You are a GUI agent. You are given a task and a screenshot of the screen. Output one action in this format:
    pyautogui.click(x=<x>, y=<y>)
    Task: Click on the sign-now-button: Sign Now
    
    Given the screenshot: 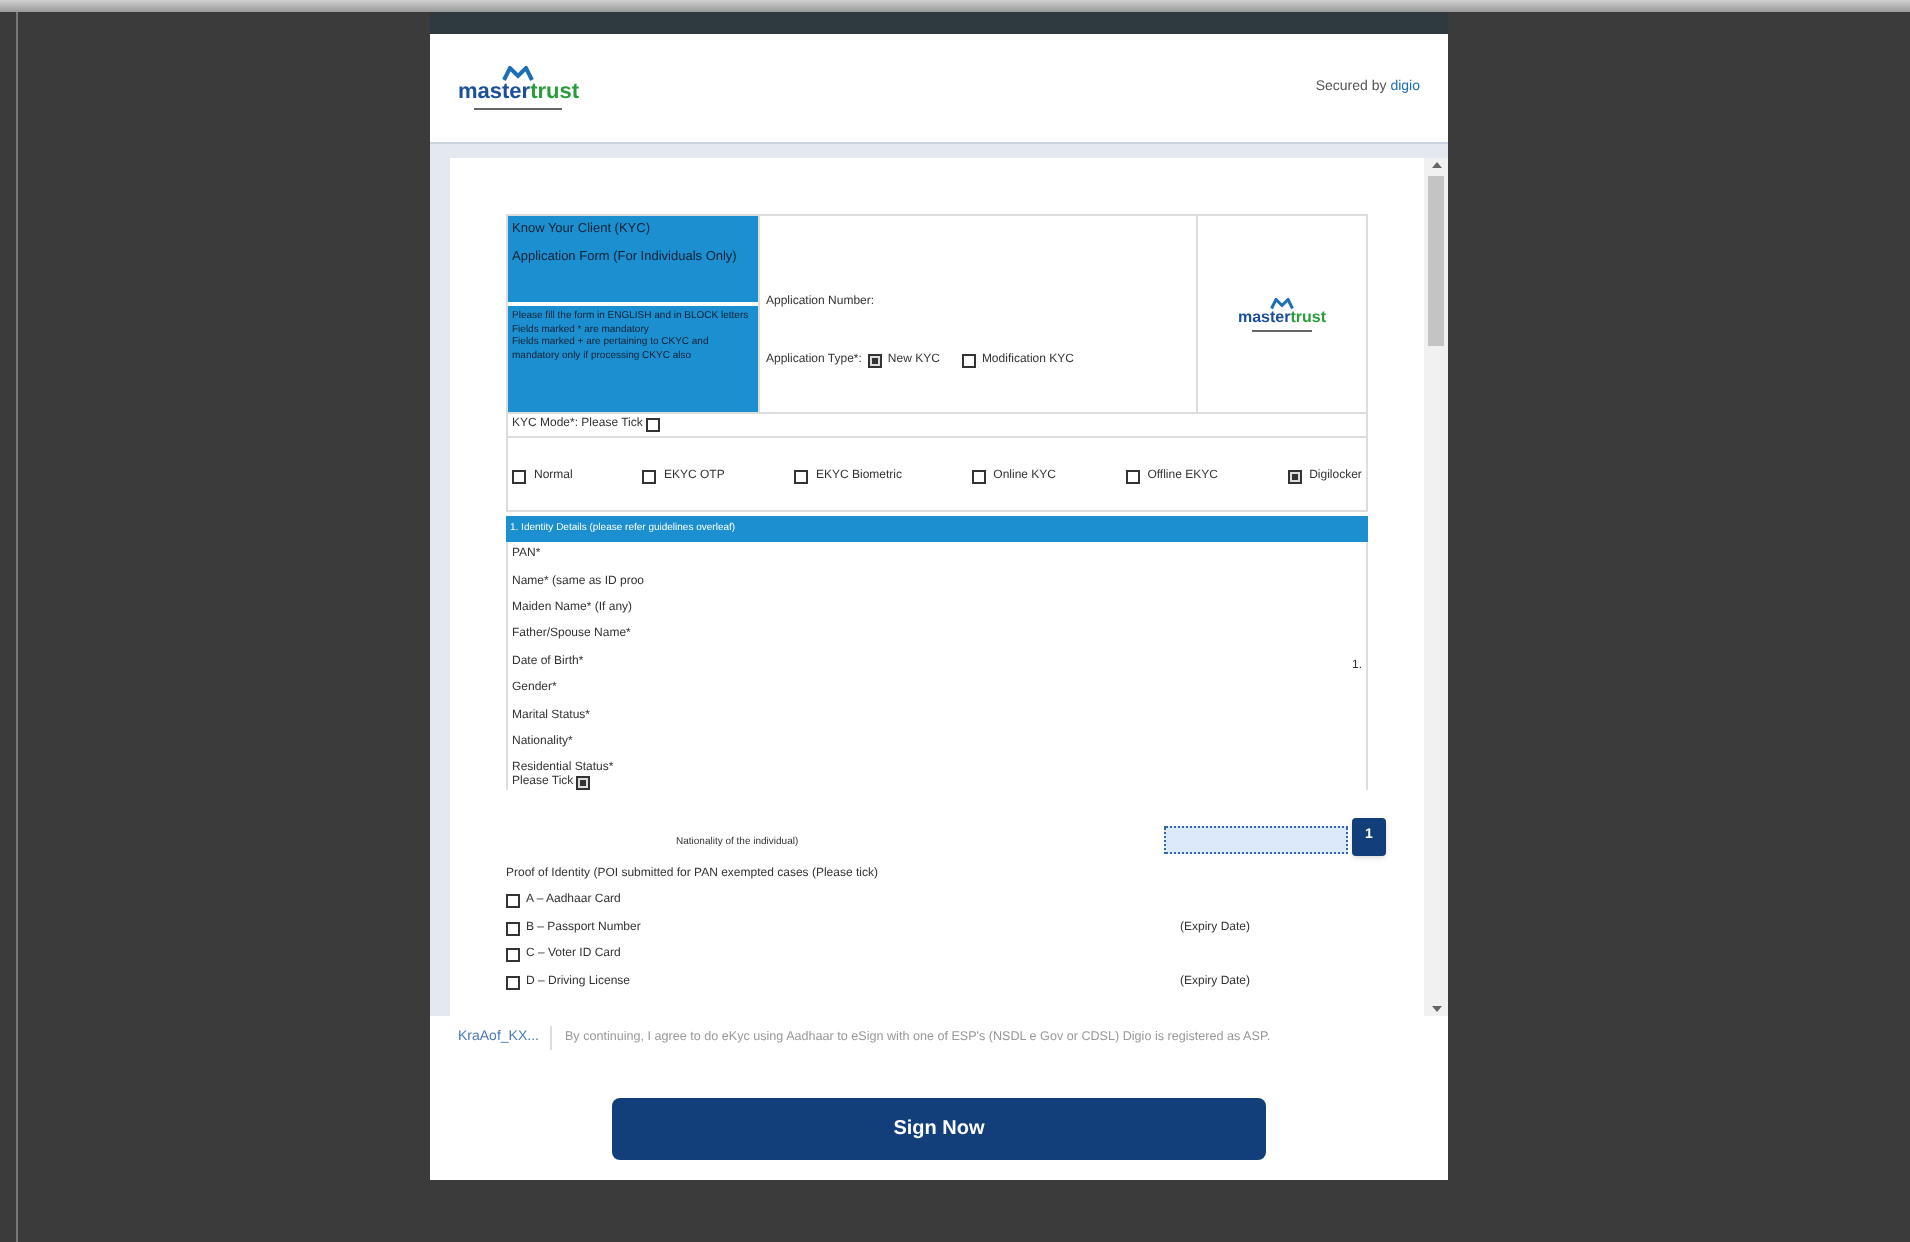 What is the action you would take?
    pyautogui.click(x=939, y=1129)
    